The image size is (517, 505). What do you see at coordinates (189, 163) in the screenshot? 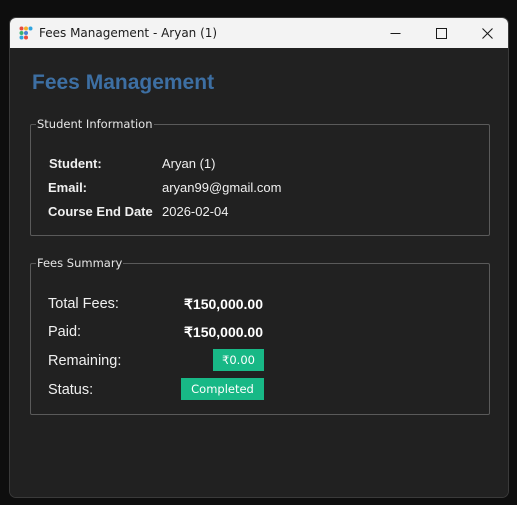
I see `student-value: Aryan (1)` at bounding box center [189, 163].